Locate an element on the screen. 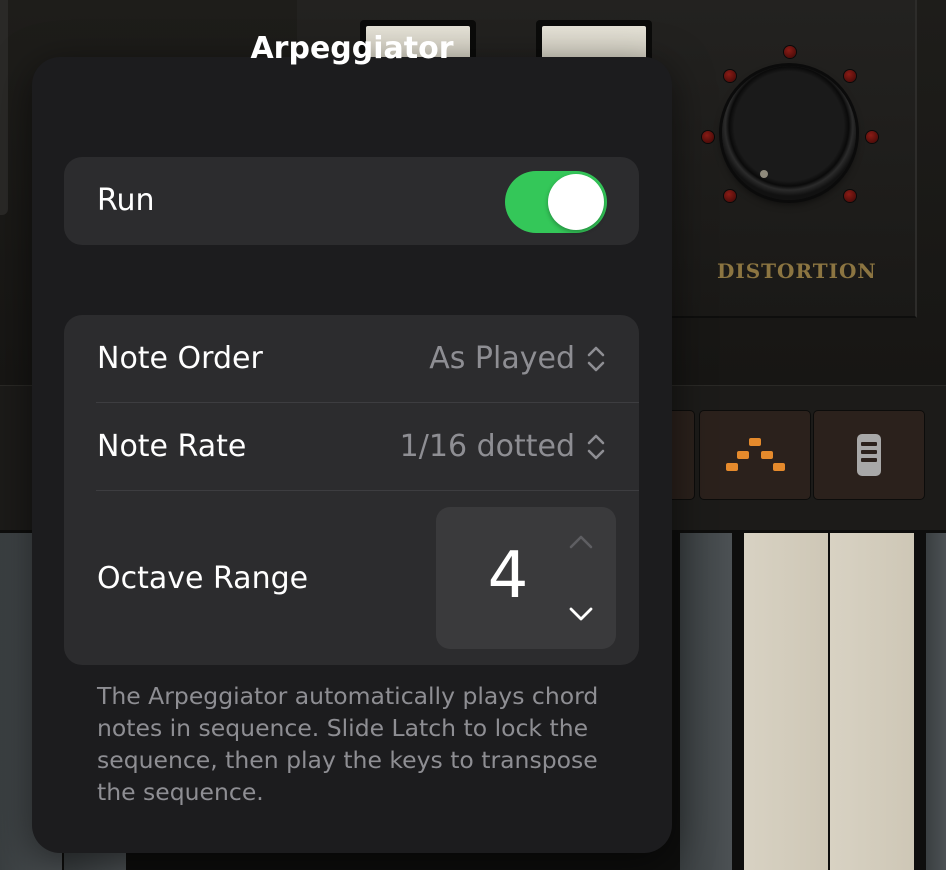  note-order-selected: As Played is located at coordinates (502, 358).